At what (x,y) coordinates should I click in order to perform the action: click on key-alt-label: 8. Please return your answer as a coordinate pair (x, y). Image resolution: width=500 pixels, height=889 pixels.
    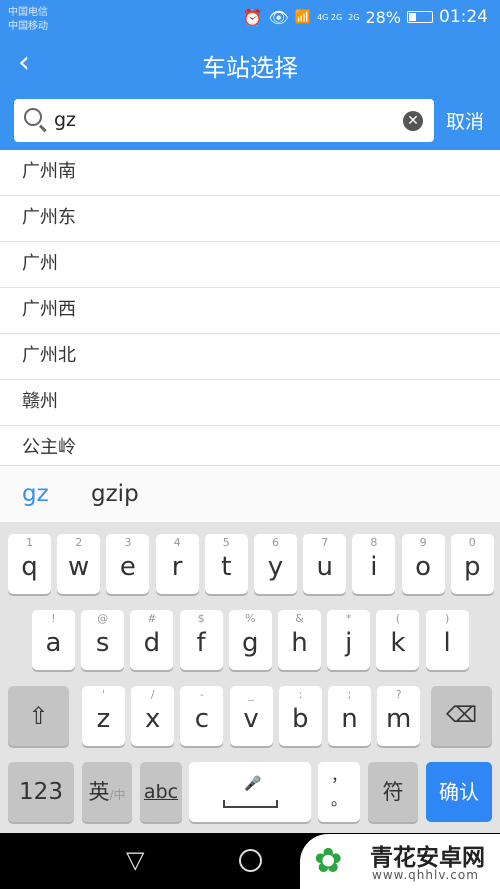
    Looking at the image, I should click on (374, 542).